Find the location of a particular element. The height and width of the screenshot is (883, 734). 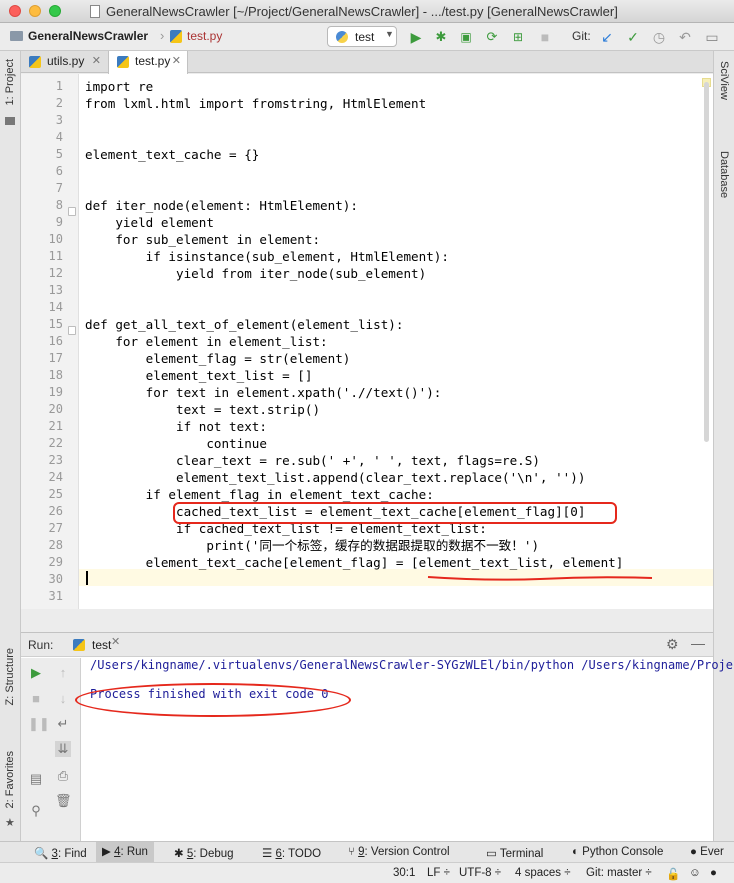

document-icon is located at coordinates (95, 11).